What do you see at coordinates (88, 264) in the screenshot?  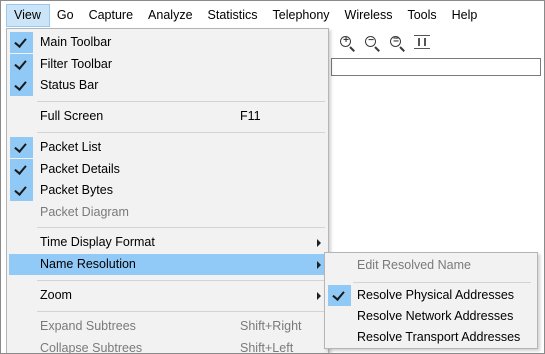 I see `menu-item-label: Name Resolution` at bounding box center [88, 264].